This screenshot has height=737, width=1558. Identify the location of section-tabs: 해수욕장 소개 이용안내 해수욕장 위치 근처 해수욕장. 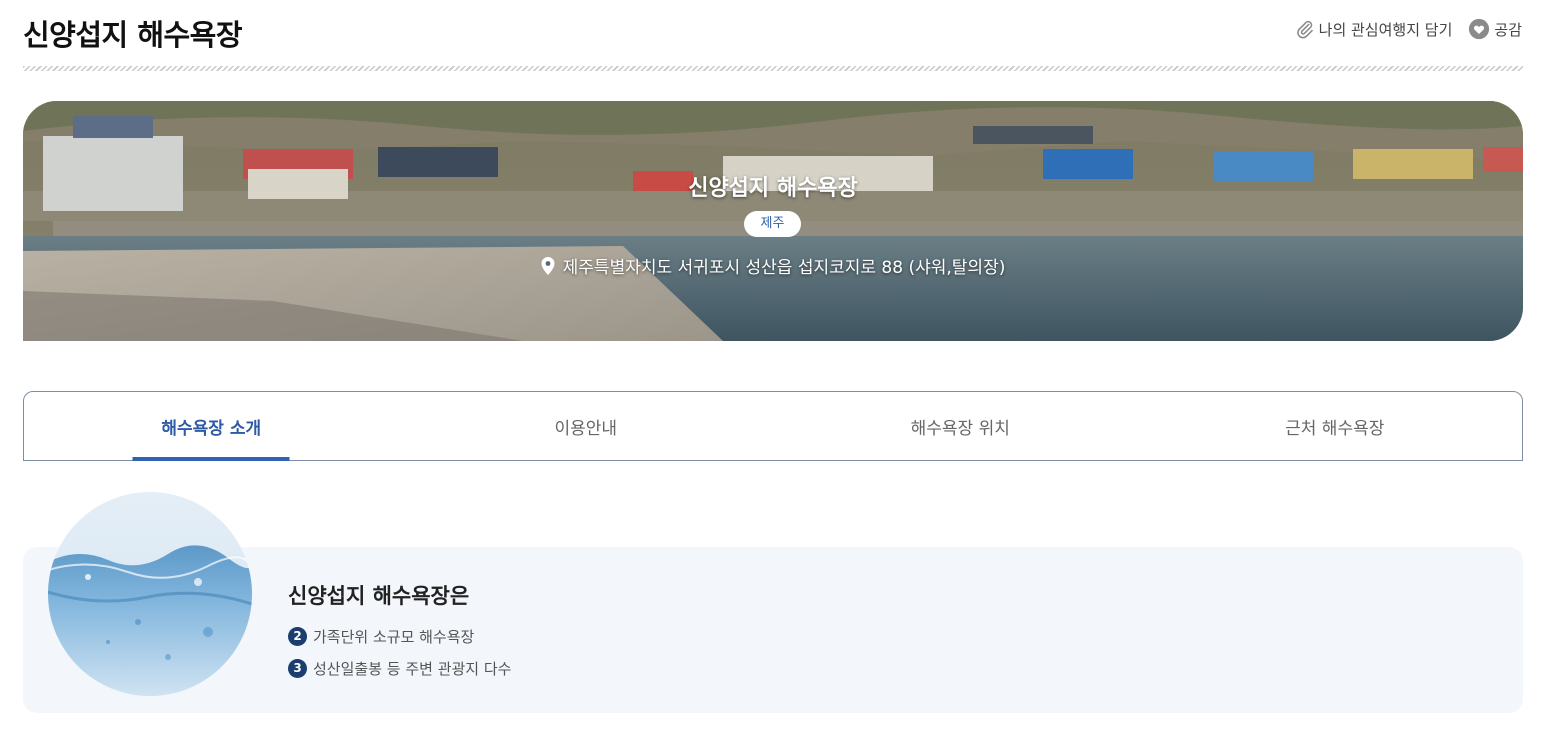
(773, 426).